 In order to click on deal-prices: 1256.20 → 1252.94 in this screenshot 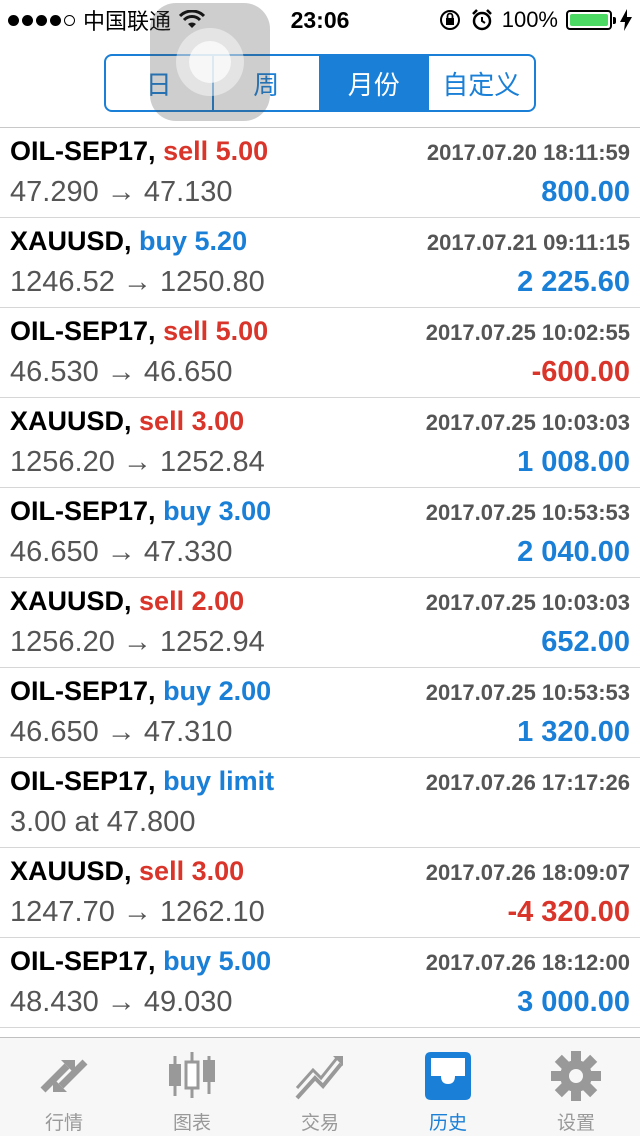, I will do `click(137, 642)`.